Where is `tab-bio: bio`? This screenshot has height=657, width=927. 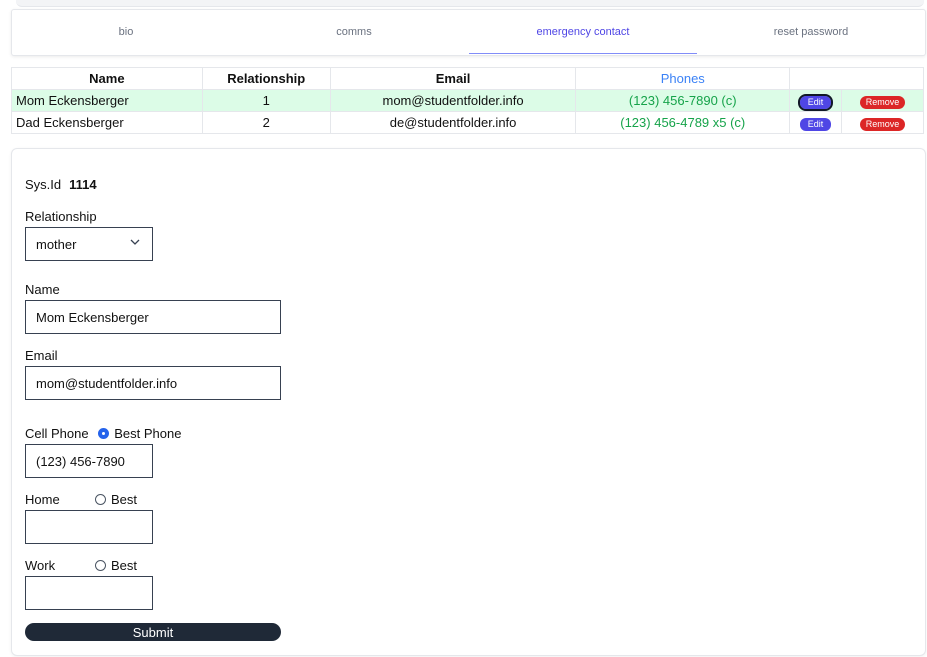
tab-bio: bio is located at coordinates (126, 32).